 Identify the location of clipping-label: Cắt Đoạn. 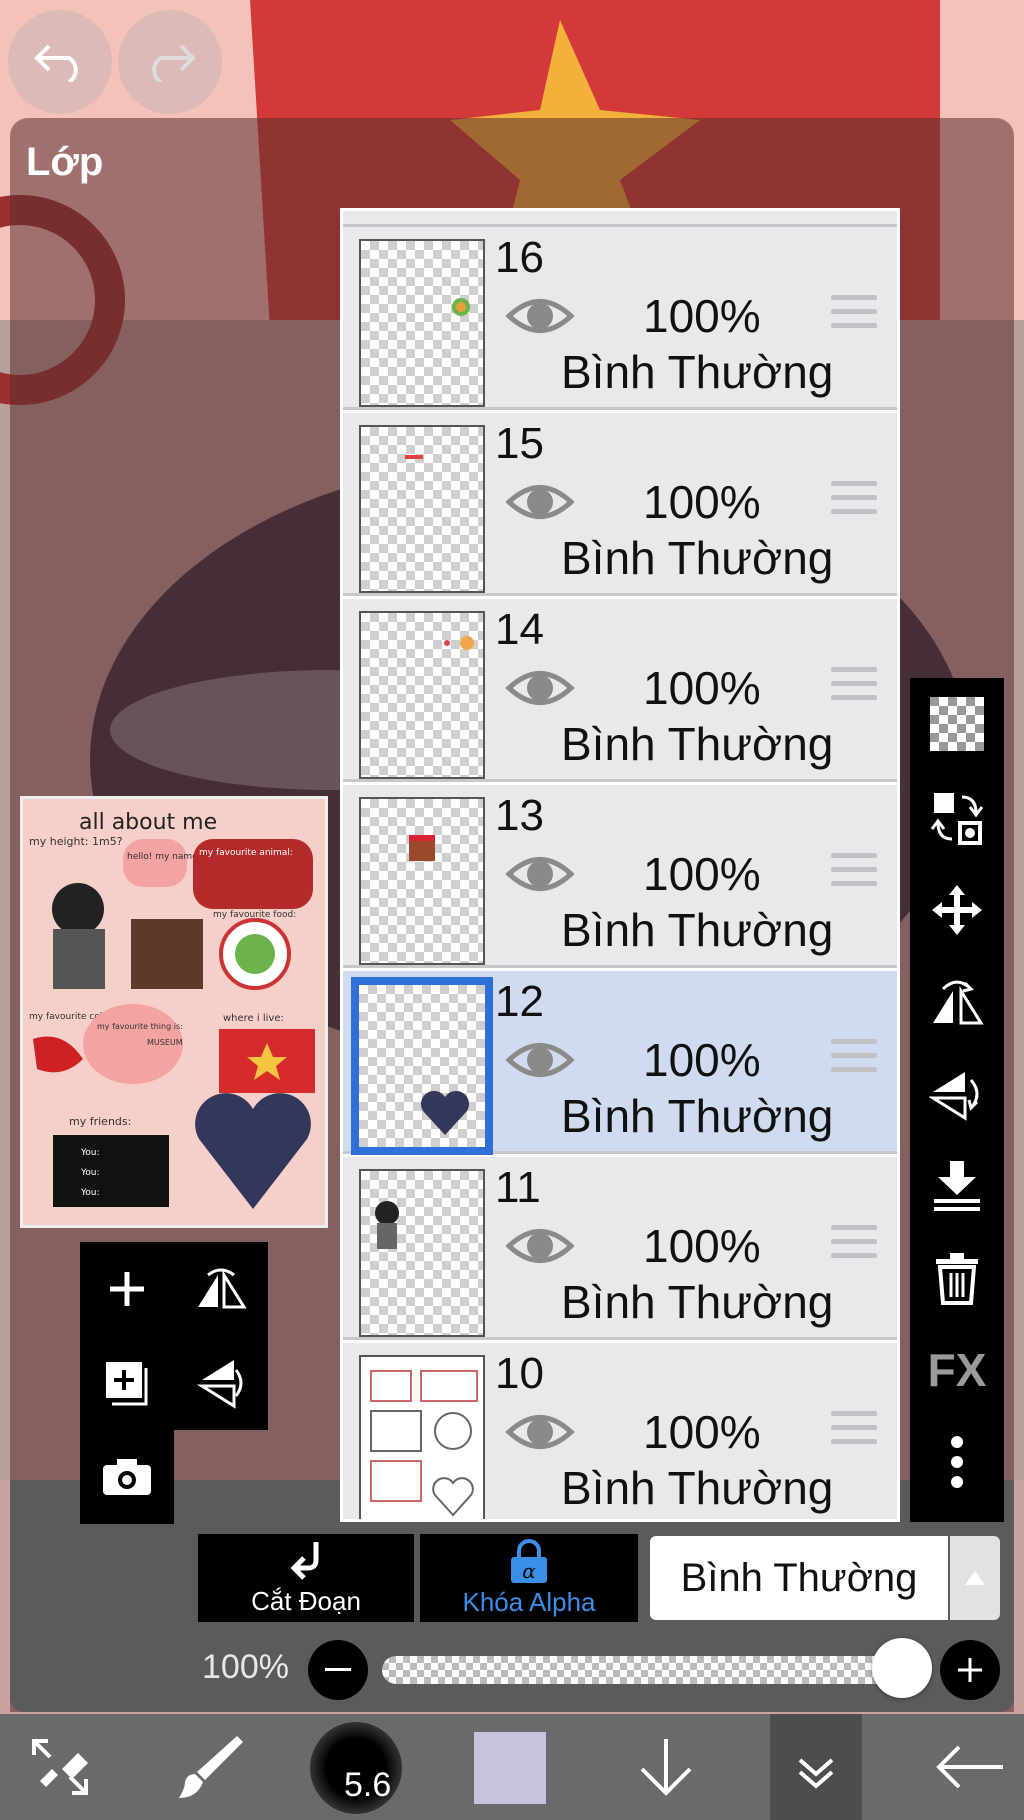
(306, 1600).